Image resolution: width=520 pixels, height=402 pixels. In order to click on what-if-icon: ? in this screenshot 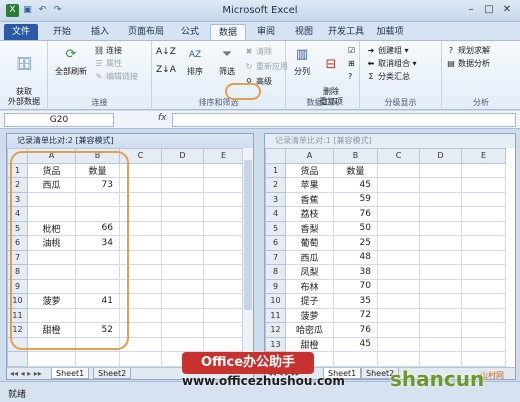, I will do `click(350, 76)`.